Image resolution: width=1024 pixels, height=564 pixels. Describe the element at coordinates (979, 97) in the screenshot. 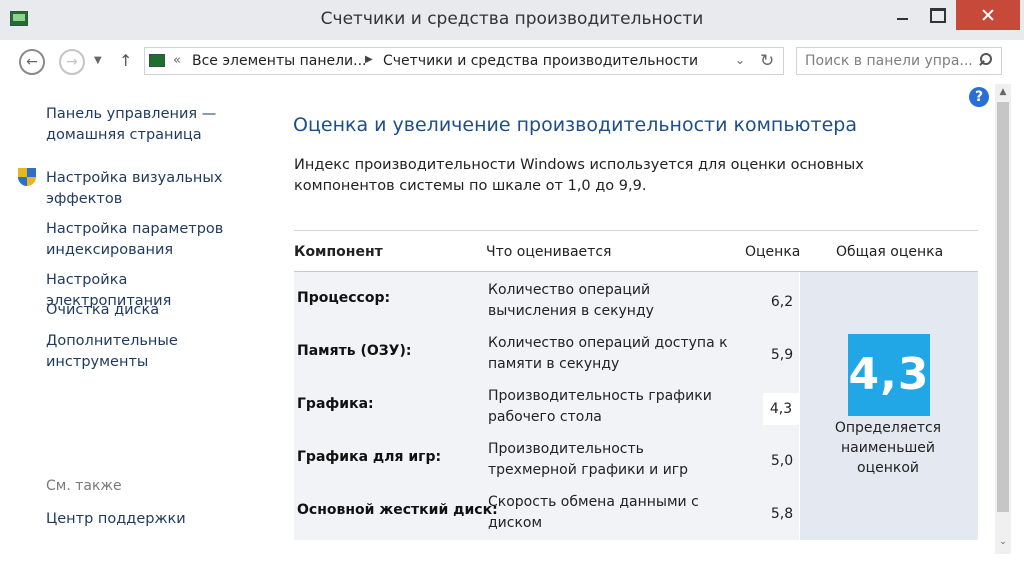

I see `help-icon: ?` at that location.